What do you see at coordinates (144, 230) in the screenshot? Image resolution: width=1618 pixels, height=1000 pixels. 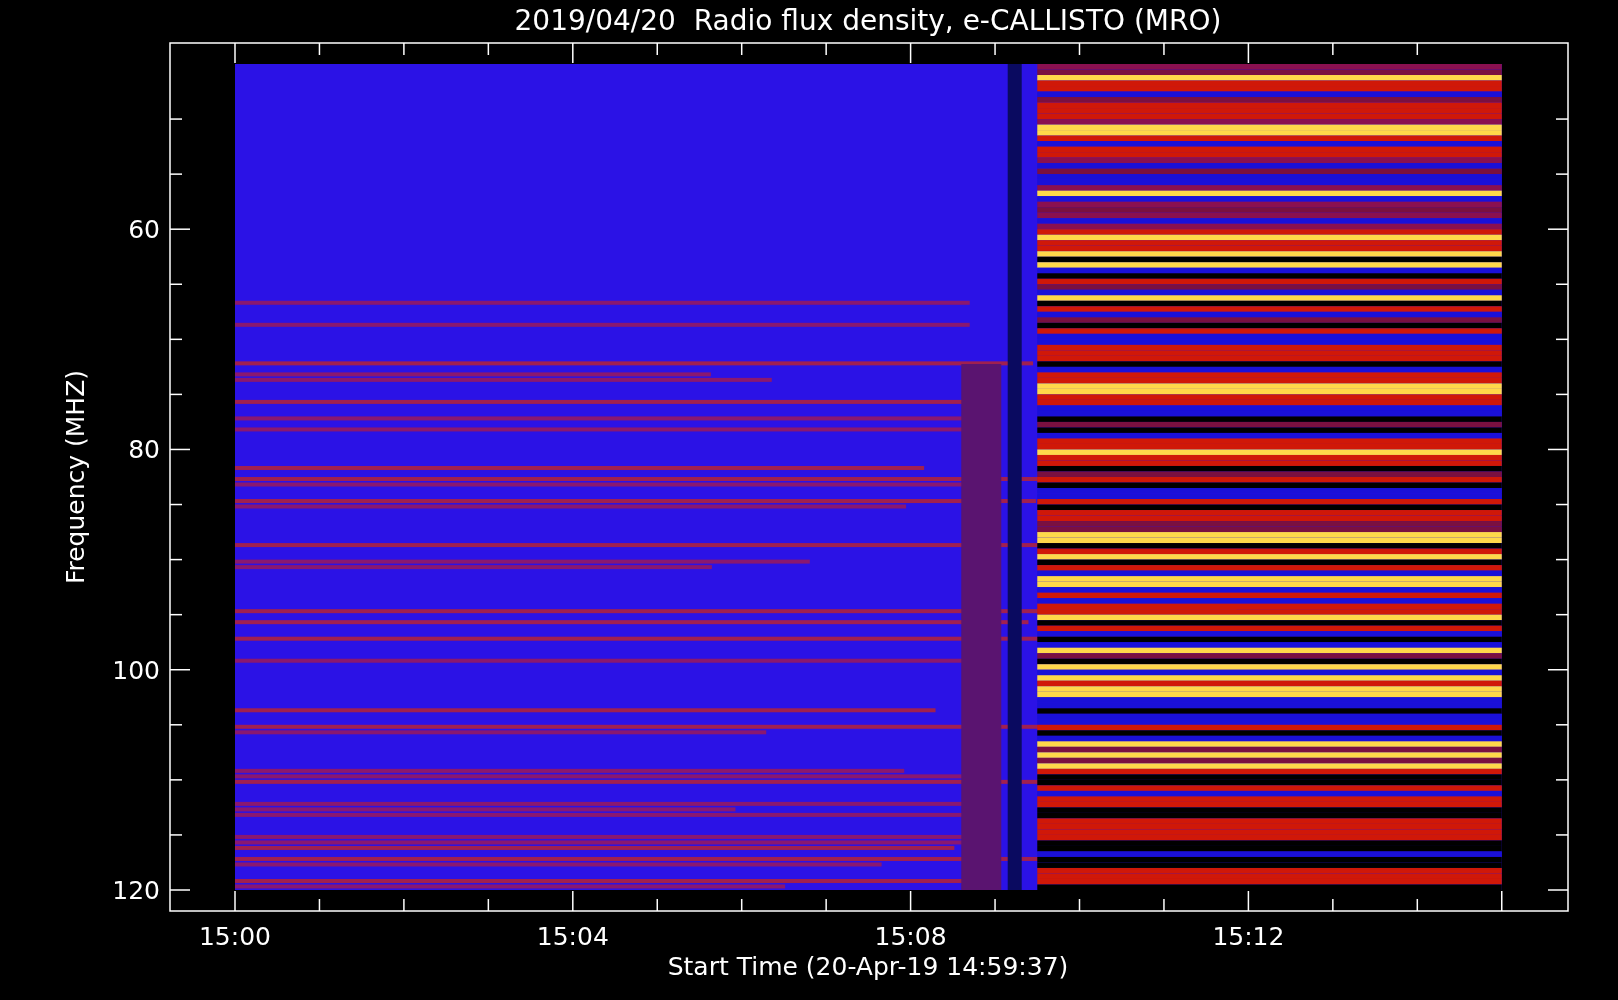 I see `y-tick-label: 60` at bounding box center [144, 230].